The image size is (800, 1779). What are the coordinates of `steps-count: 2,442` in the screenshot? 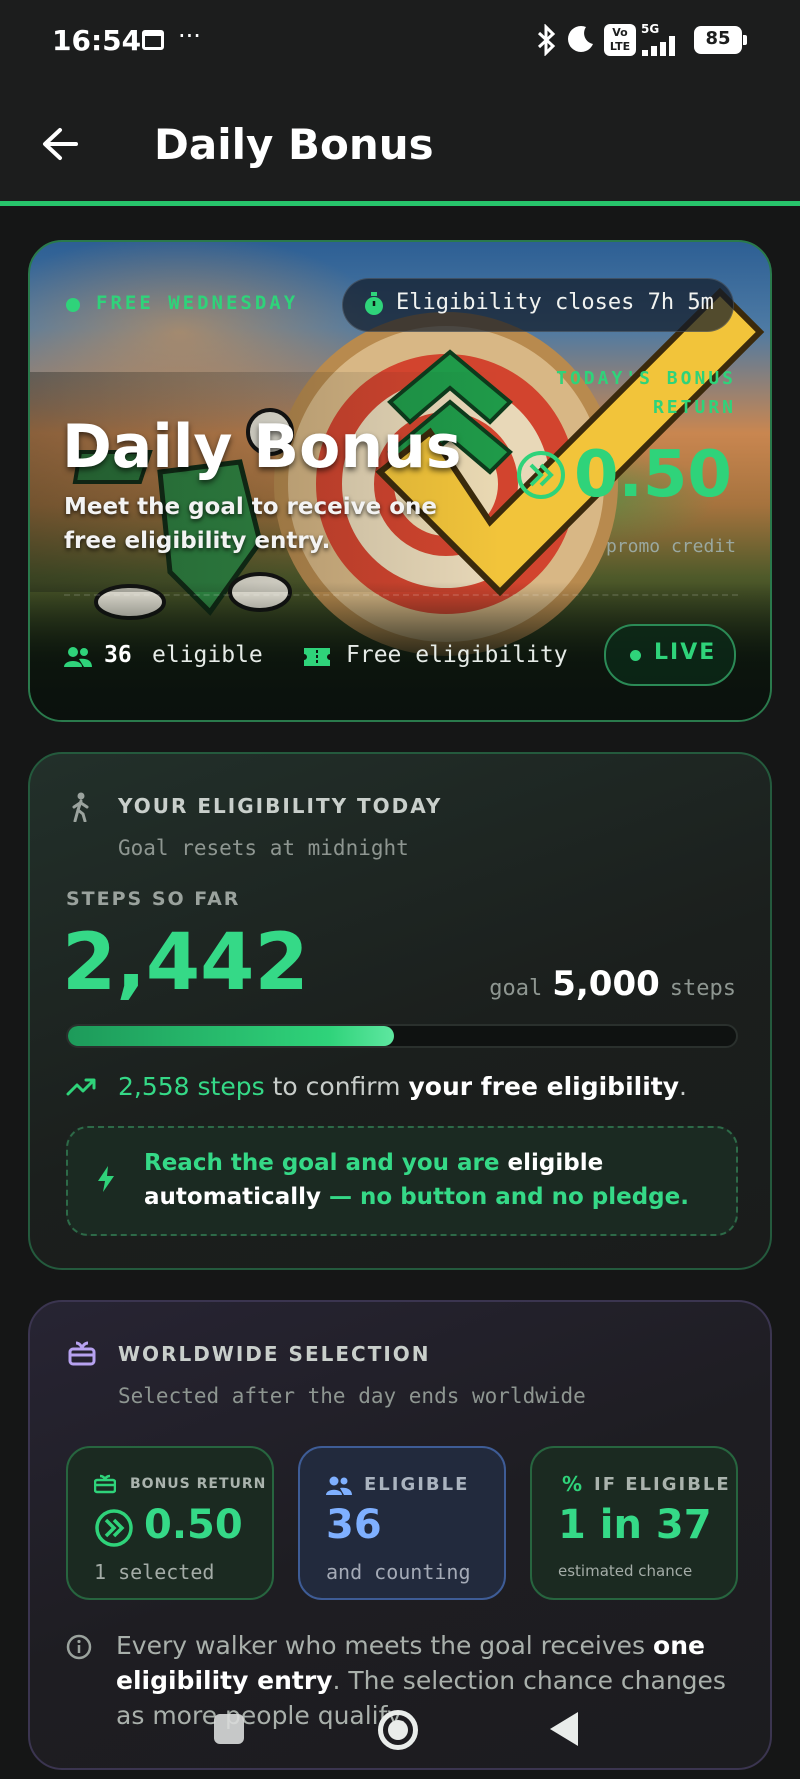 It's located at (185, 963).